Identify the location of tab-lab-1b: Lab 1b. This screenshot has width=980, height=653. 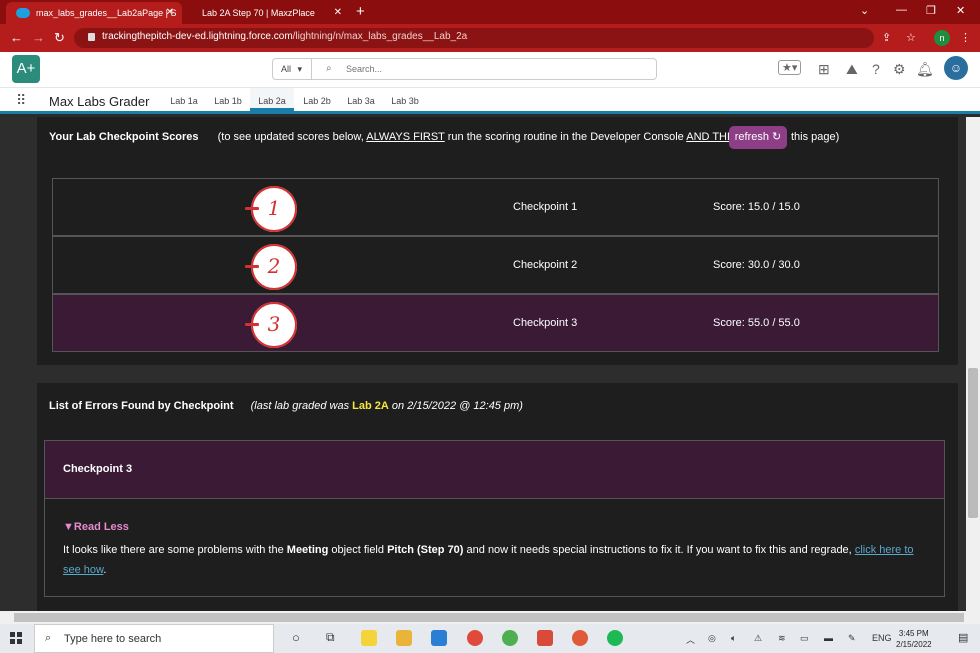
(228, 99).